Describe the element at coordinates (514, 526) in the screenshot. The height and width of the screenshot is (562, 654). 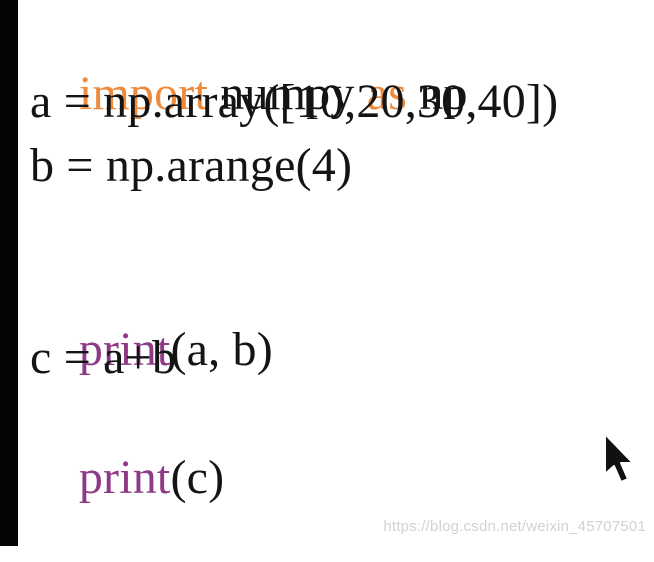
I see `watermark-text: https://blog.csdn.net/weixin_45707501` at that location.